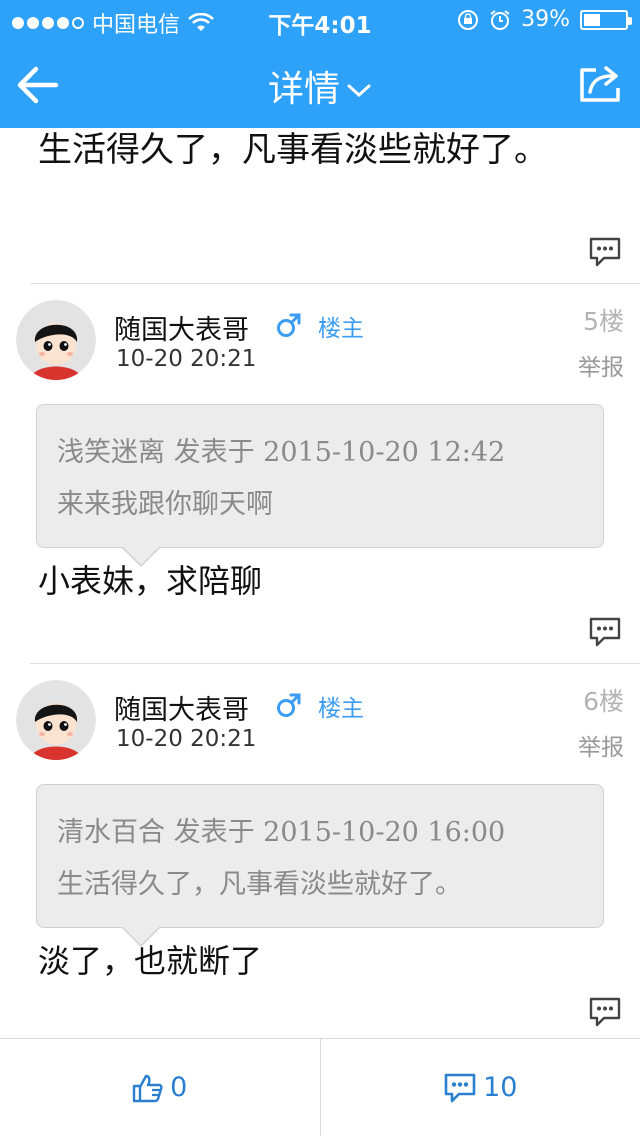  What do you see at coordinates (281, 832) in the screenshot?
I see `quote-header: 清水百合 发表于 2015-10-20 16:00` at bounding box center [281, 832].